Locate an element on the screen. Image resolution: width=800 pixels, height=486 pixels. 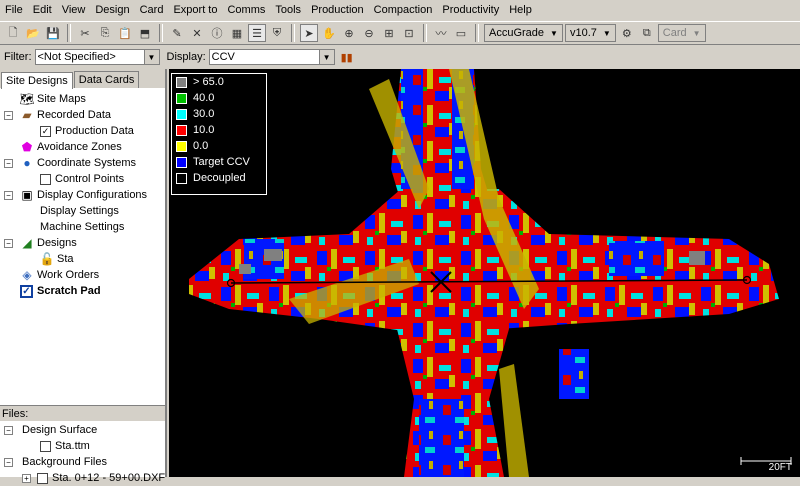
menu-productivity: Productivity is located at coordinates (470, 10).